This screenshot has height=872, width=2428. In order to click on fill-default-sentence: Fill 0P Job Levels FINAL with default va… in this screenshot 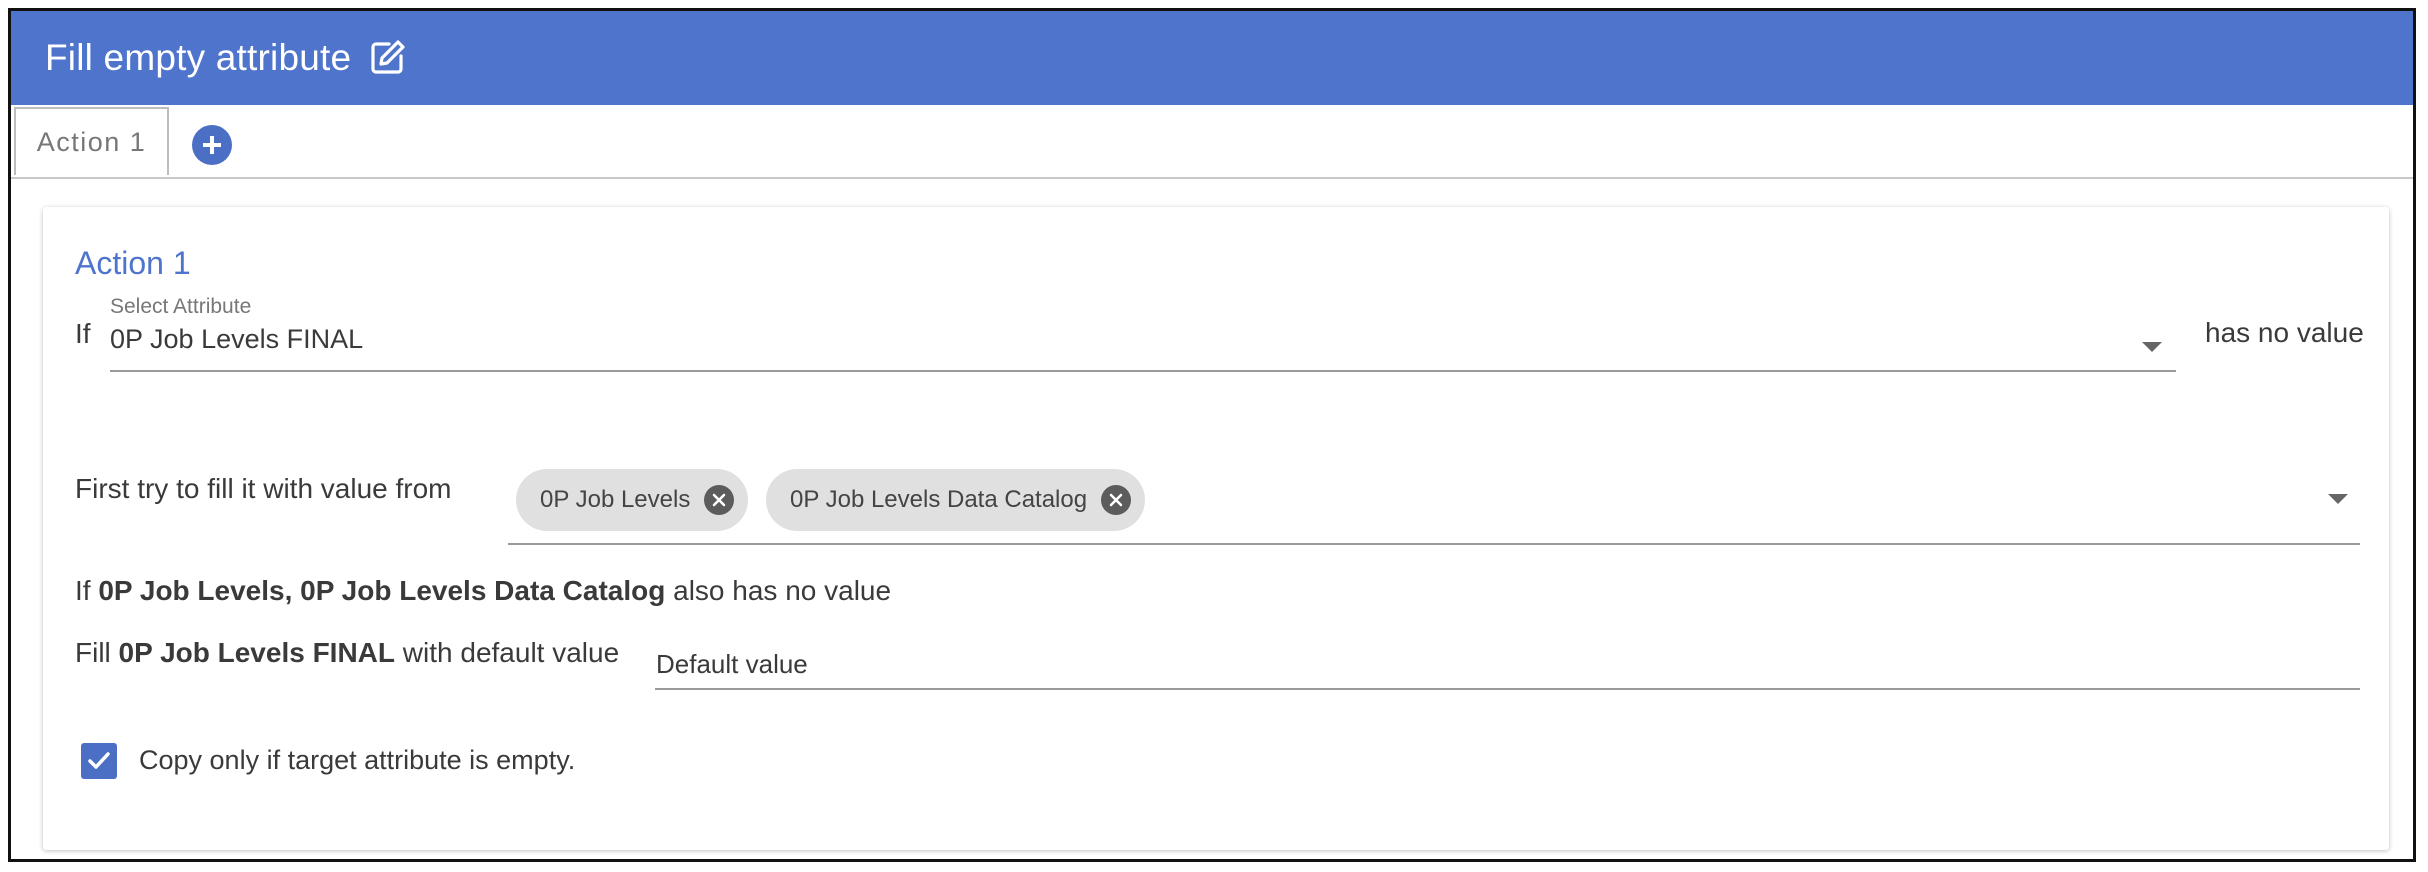, I will do `click(347, 653)`.